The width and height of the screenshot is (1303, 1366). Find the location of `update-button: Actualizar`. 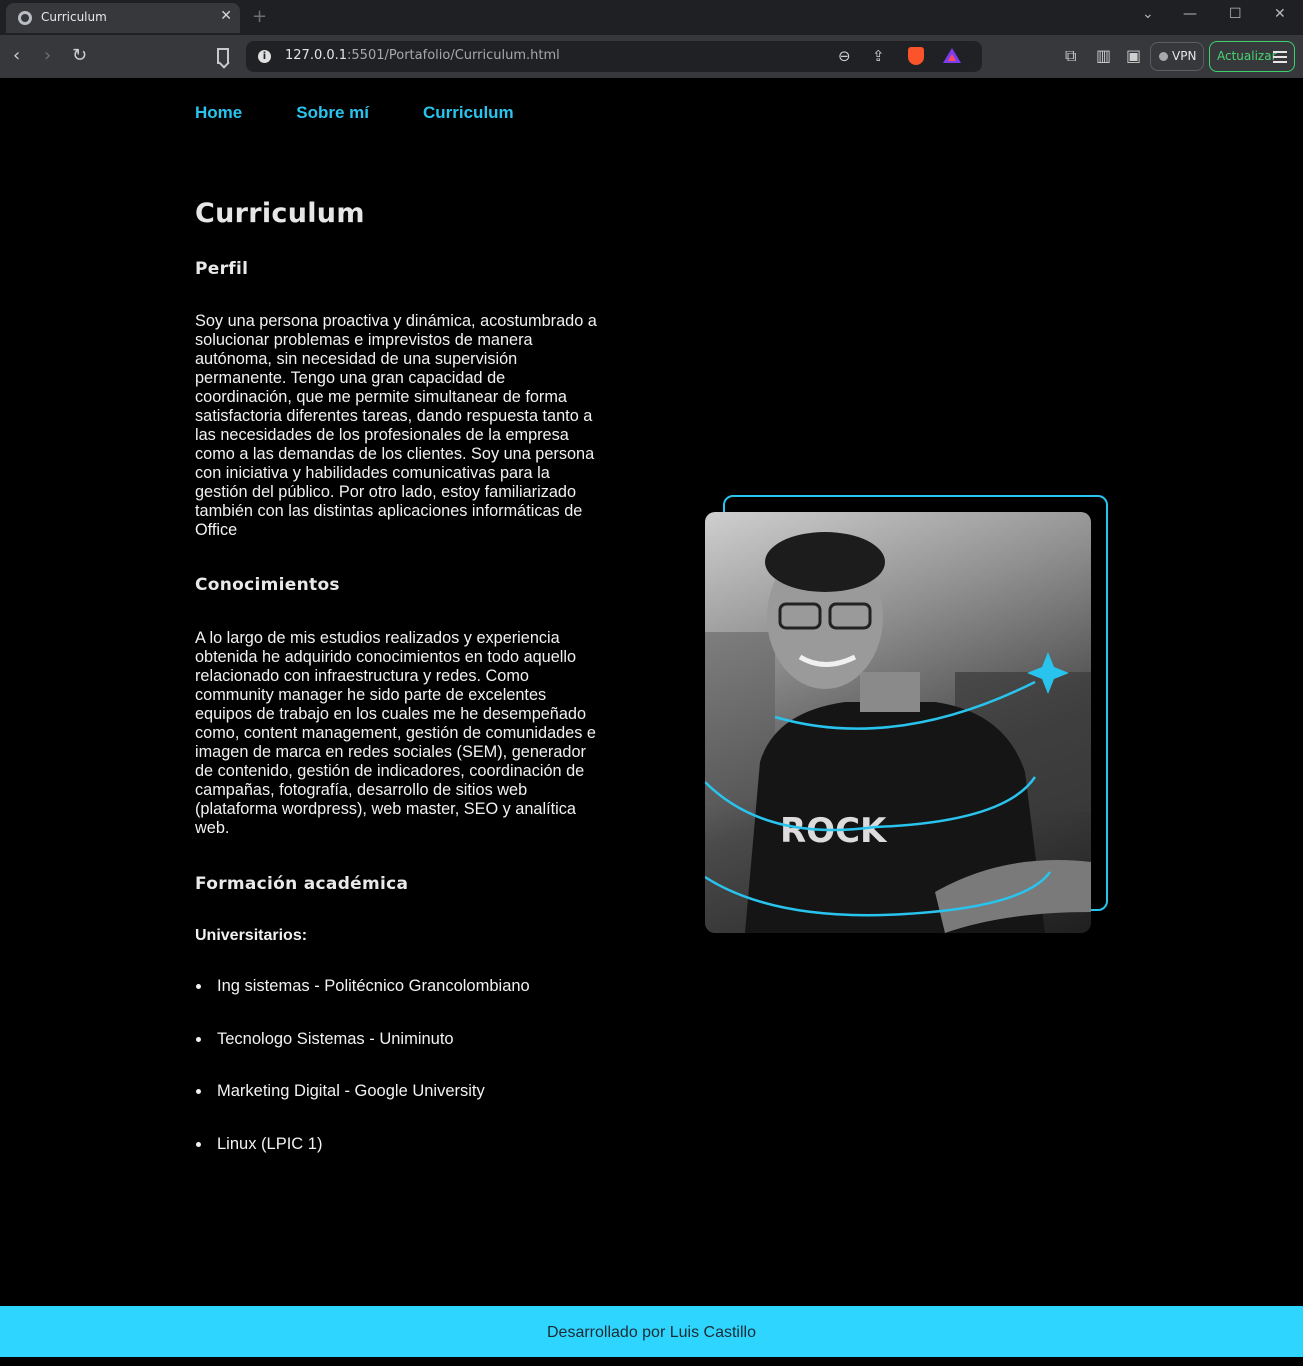

update-button: Actualizar is located at coordinates (1252, 56).